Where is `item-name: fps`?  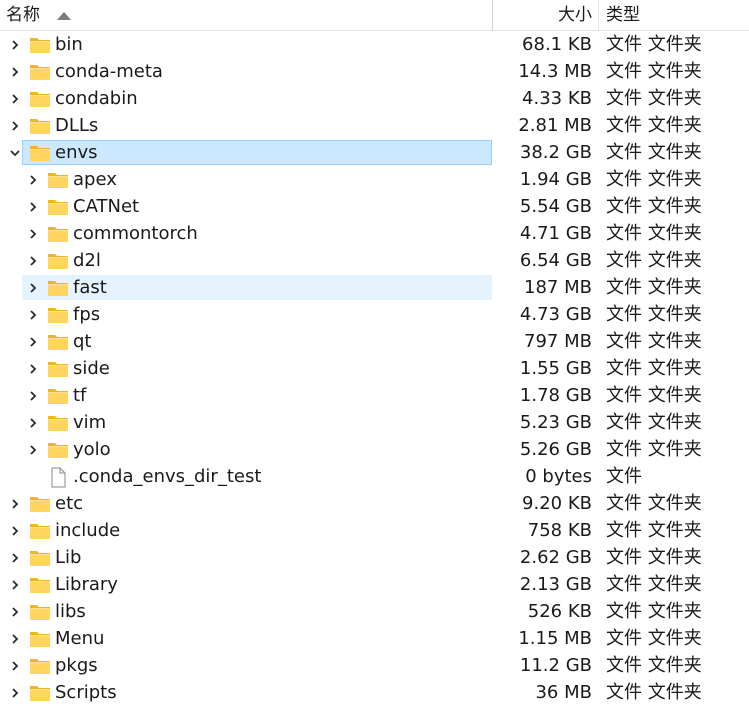 item-name: fps is located at coordinates (87, 314).